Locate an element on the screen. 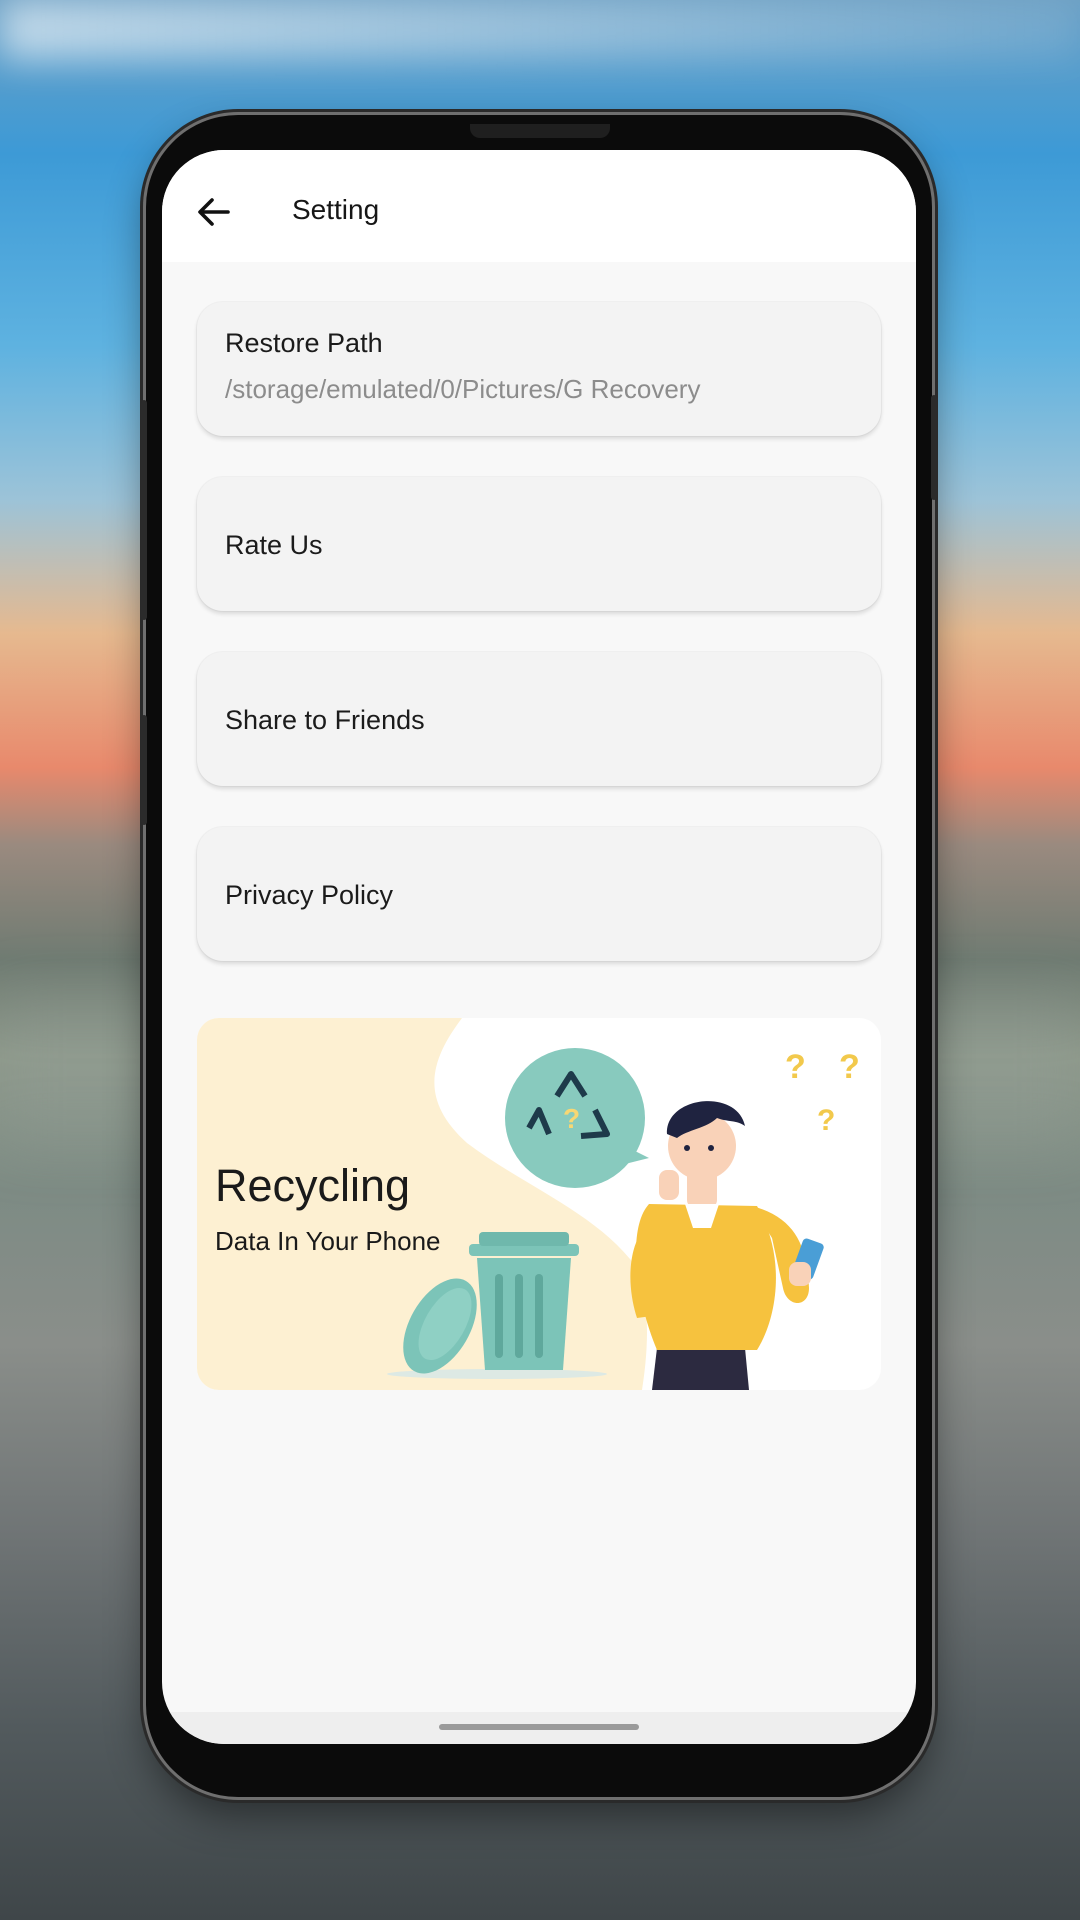  question-marks-icon: ? ? ? is located at coordinates (822, 1092).